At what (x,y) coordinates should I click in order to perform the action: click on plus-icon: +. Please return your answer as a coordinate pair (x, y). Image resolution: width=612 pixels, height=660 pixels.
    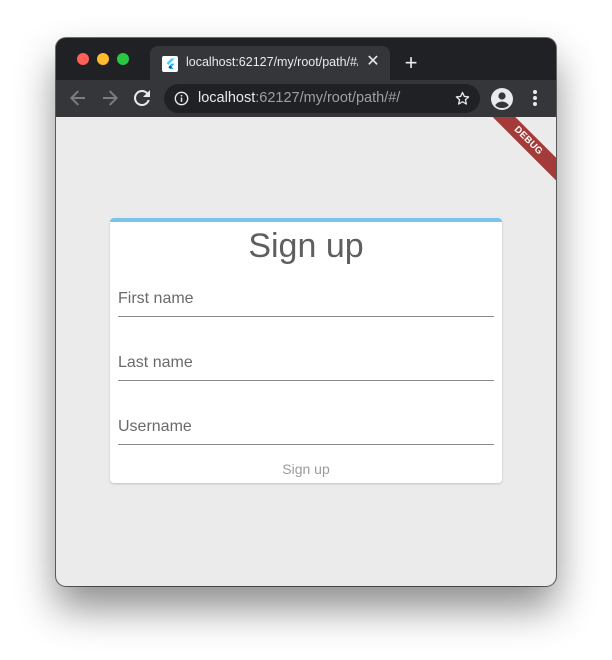
    Looking at the image, I should click on (411, 63).